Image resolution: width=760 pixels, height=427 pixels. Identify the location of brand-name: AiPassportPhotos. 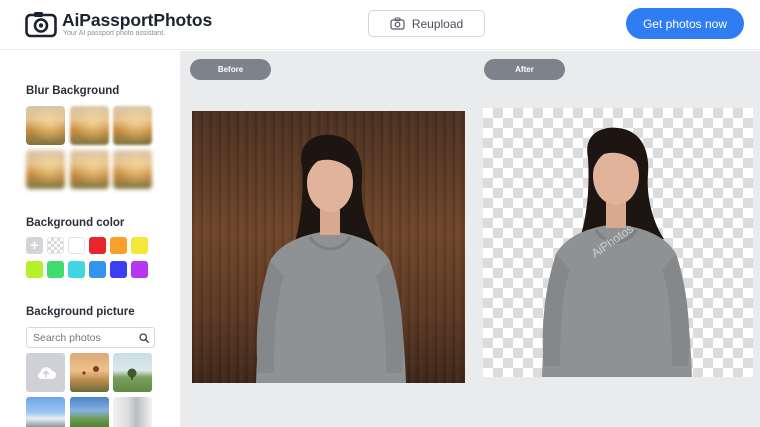
(137, 20).